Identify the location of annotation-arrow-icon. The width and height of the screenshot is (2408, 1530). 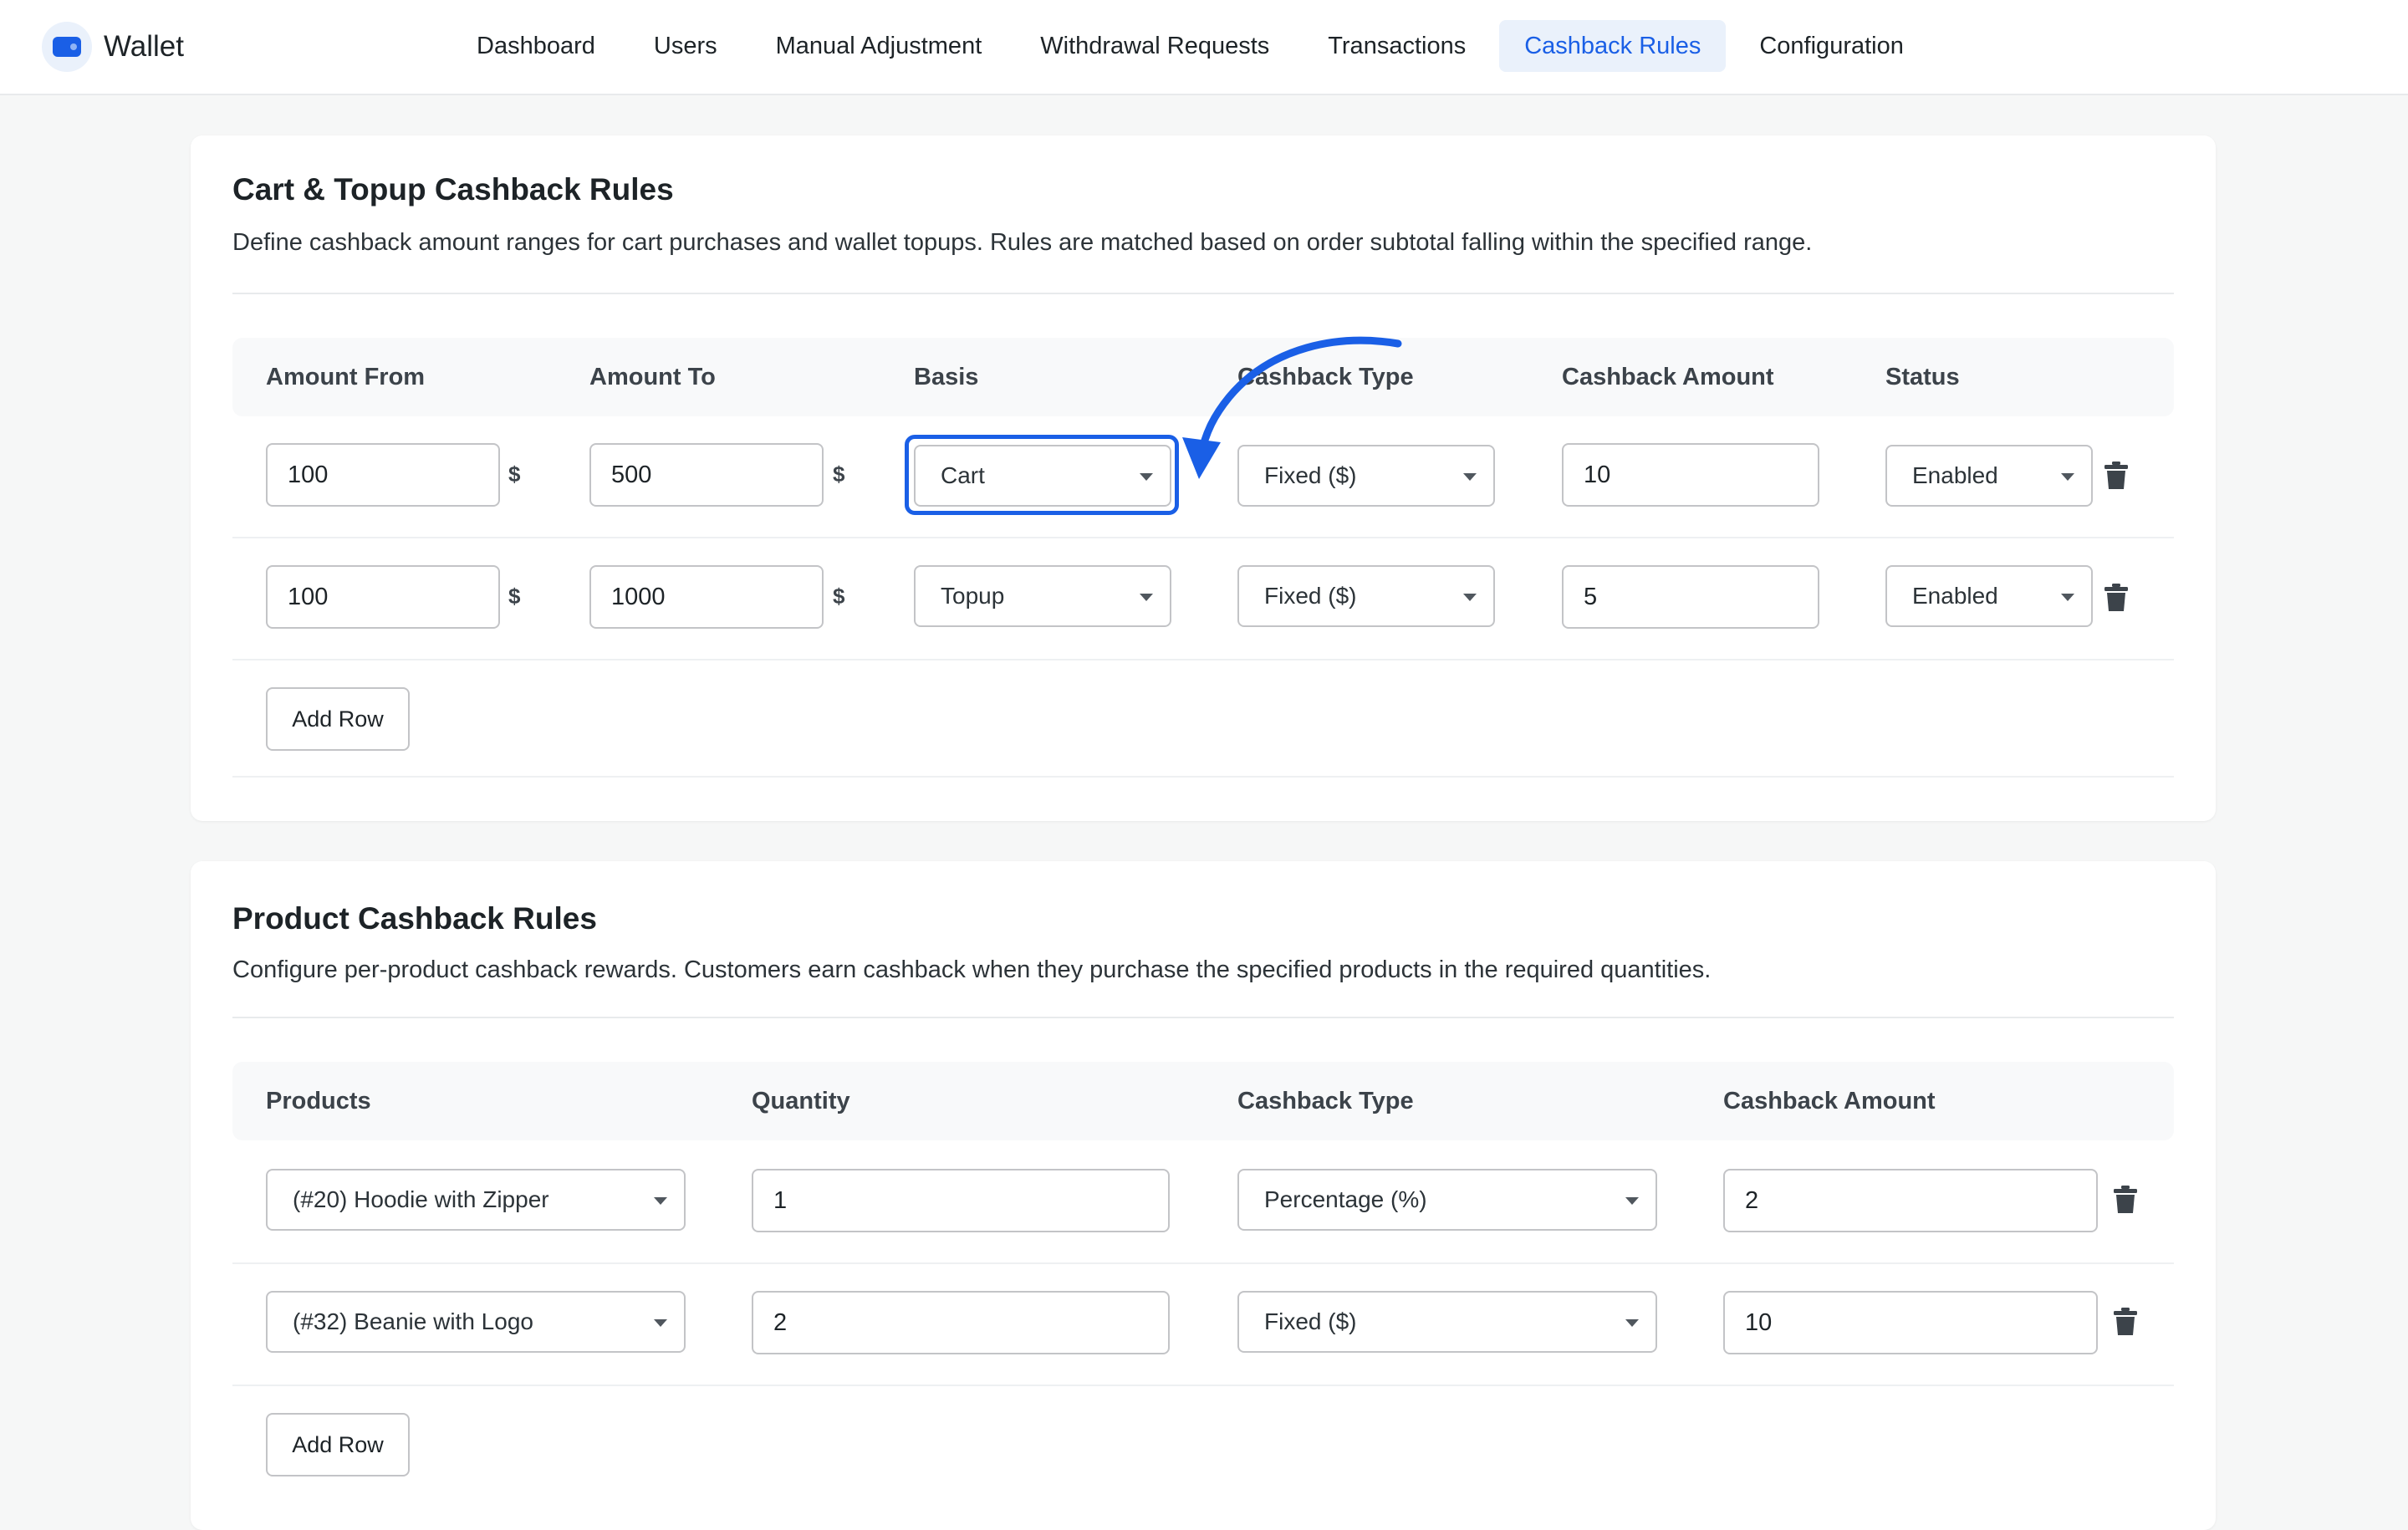
(1292, 407).